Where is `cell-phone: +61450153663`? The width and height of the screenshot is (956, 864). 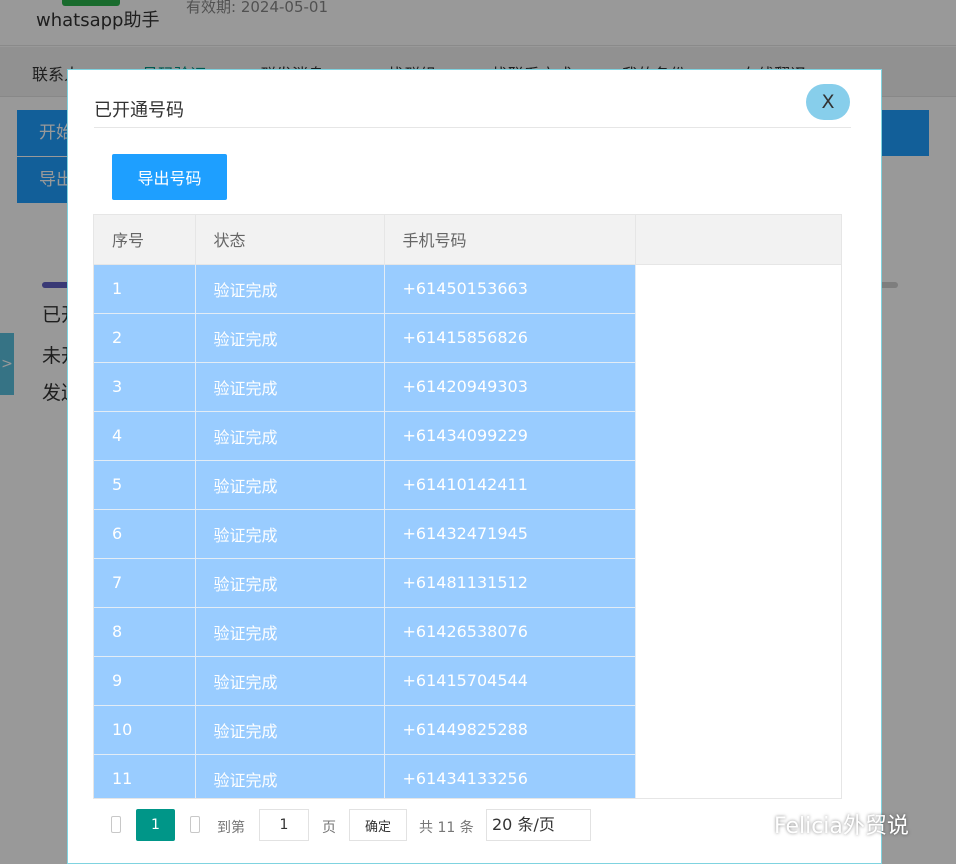 cell-phone: +61450153663 is located at coordinates (510, 289).